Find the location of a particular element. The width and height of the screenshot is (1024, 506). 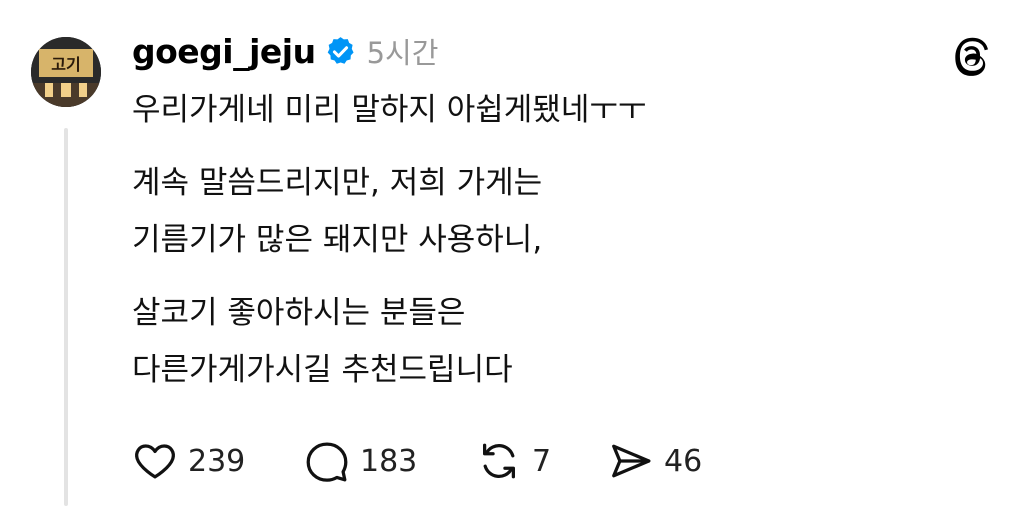

action-bar: 239 183 7 46 is located at coordinates (417, 461).